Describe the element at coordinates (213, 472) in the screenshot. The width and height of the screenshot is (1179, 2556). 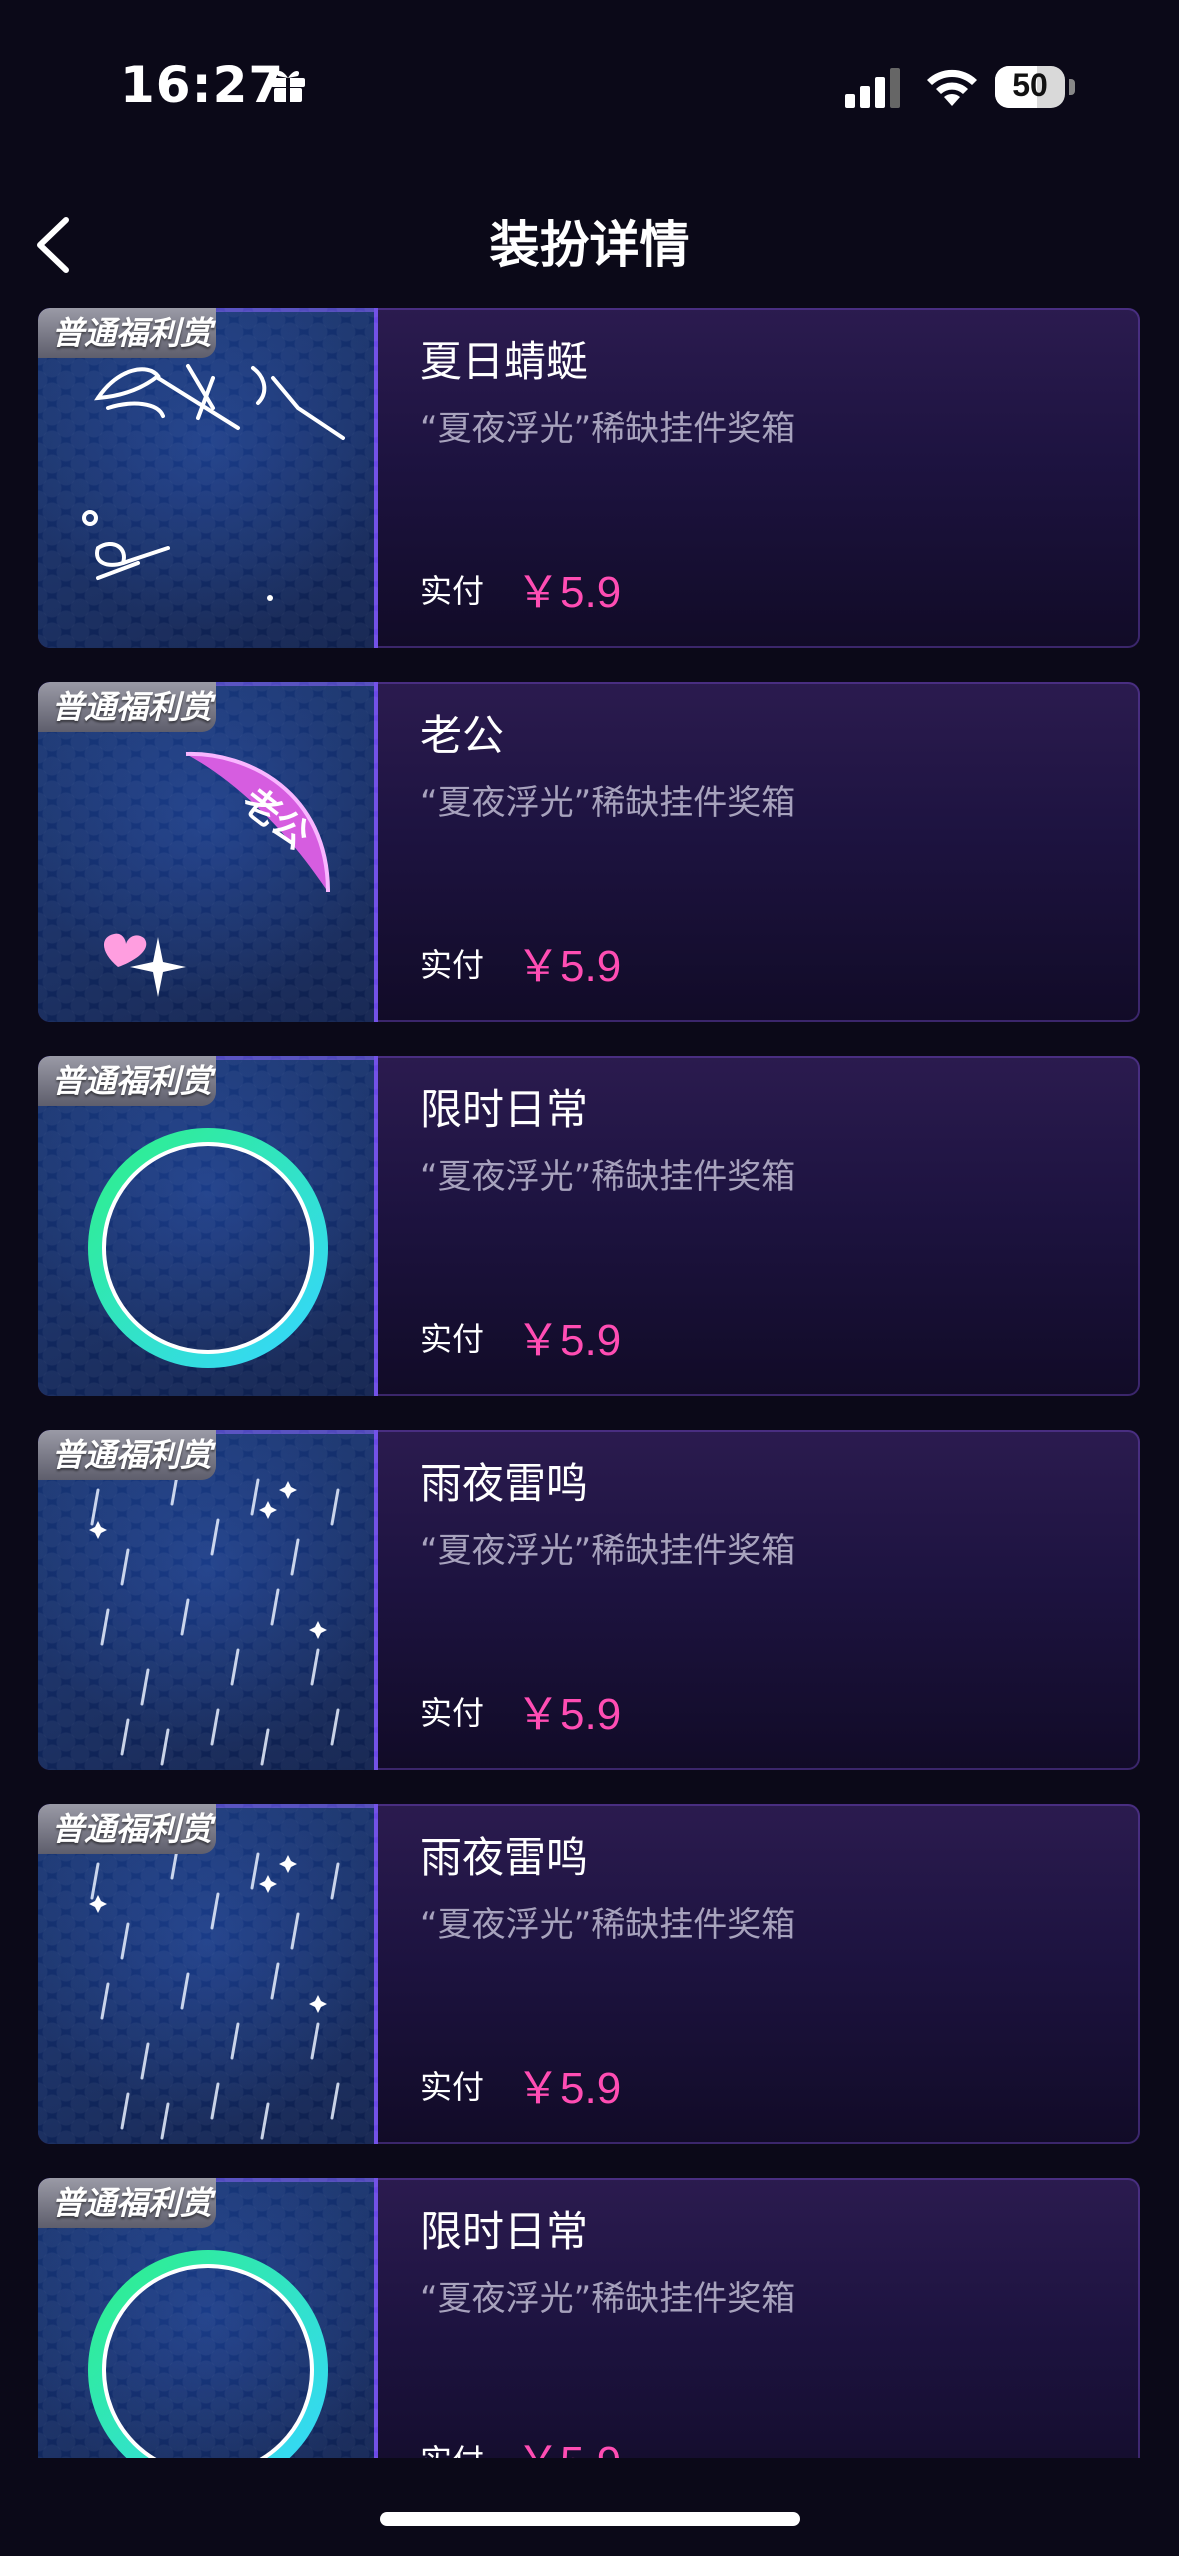
I see `dragonfly-art` at that location.